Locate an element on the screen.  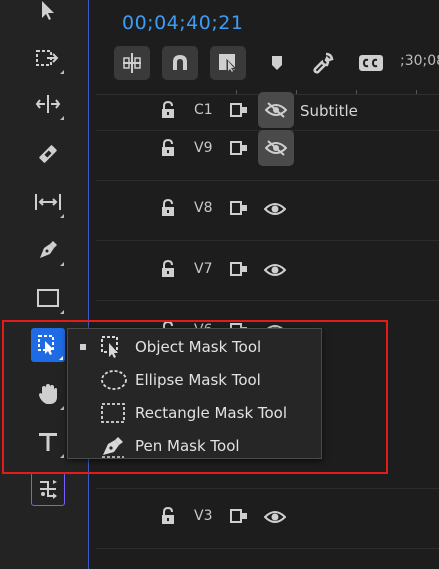
selection-arrow-icon is located at coordinates (48, 10).